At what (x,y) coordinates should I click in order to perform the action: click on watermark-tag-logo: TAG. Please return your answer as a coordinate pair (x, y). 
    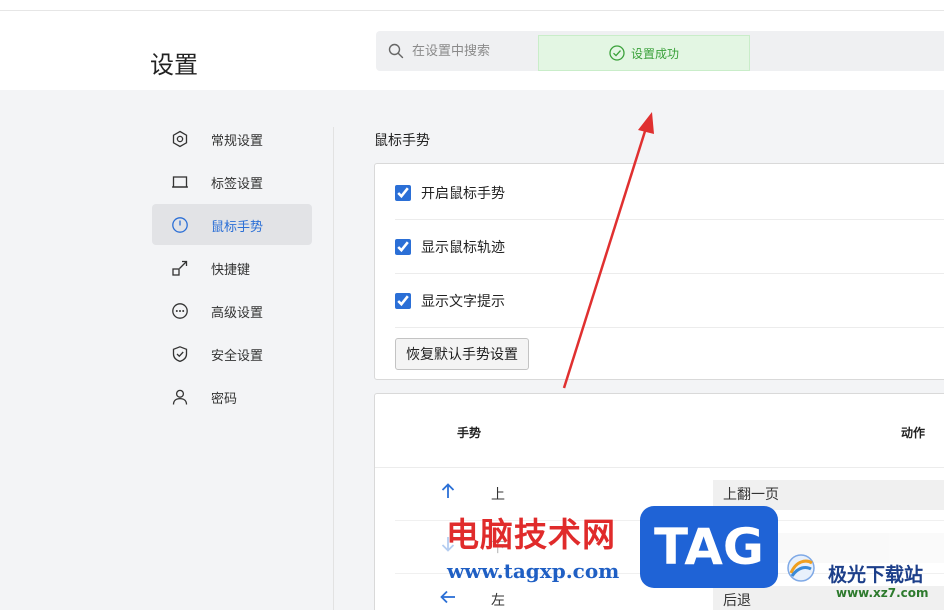
    Looking at the image, I should click on (709, 547).